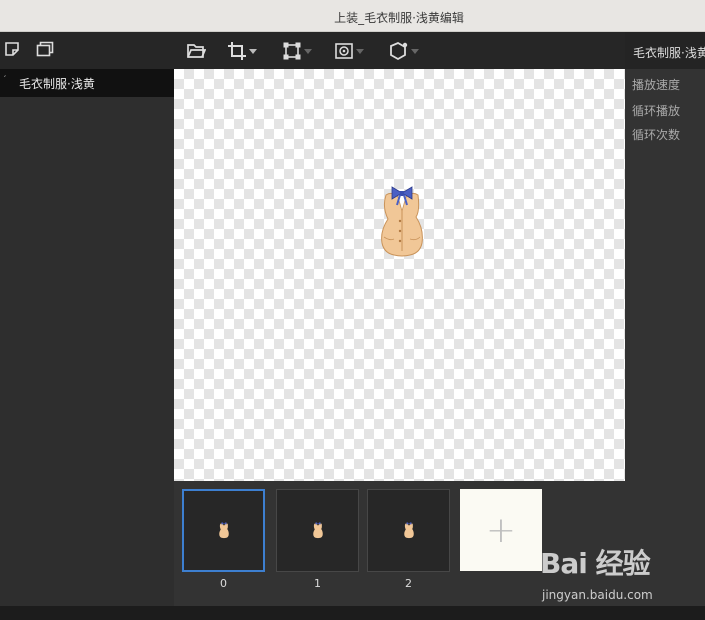  What do you see at coordinates (292, 51) in the screenshot?
I see `transform-icon` at bounding box center [292, 51].